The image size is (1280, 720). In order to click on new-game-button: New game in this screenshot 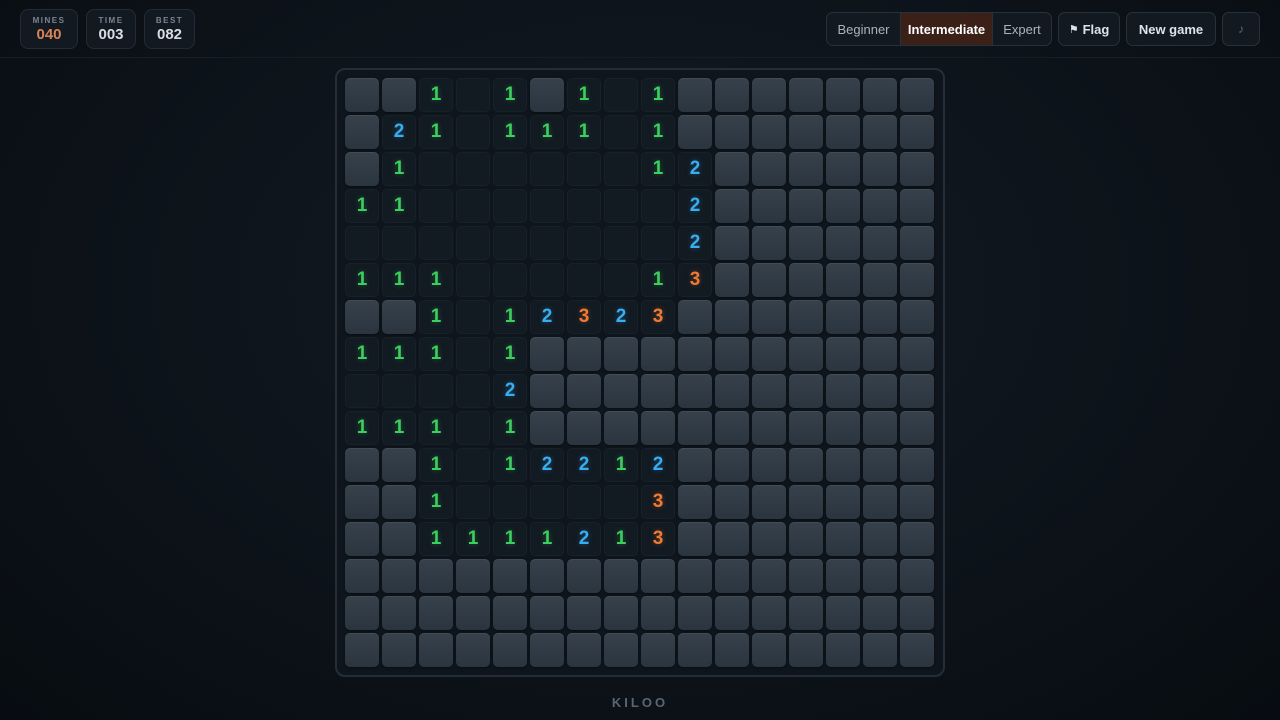, I will do `click(1171, 29)`.